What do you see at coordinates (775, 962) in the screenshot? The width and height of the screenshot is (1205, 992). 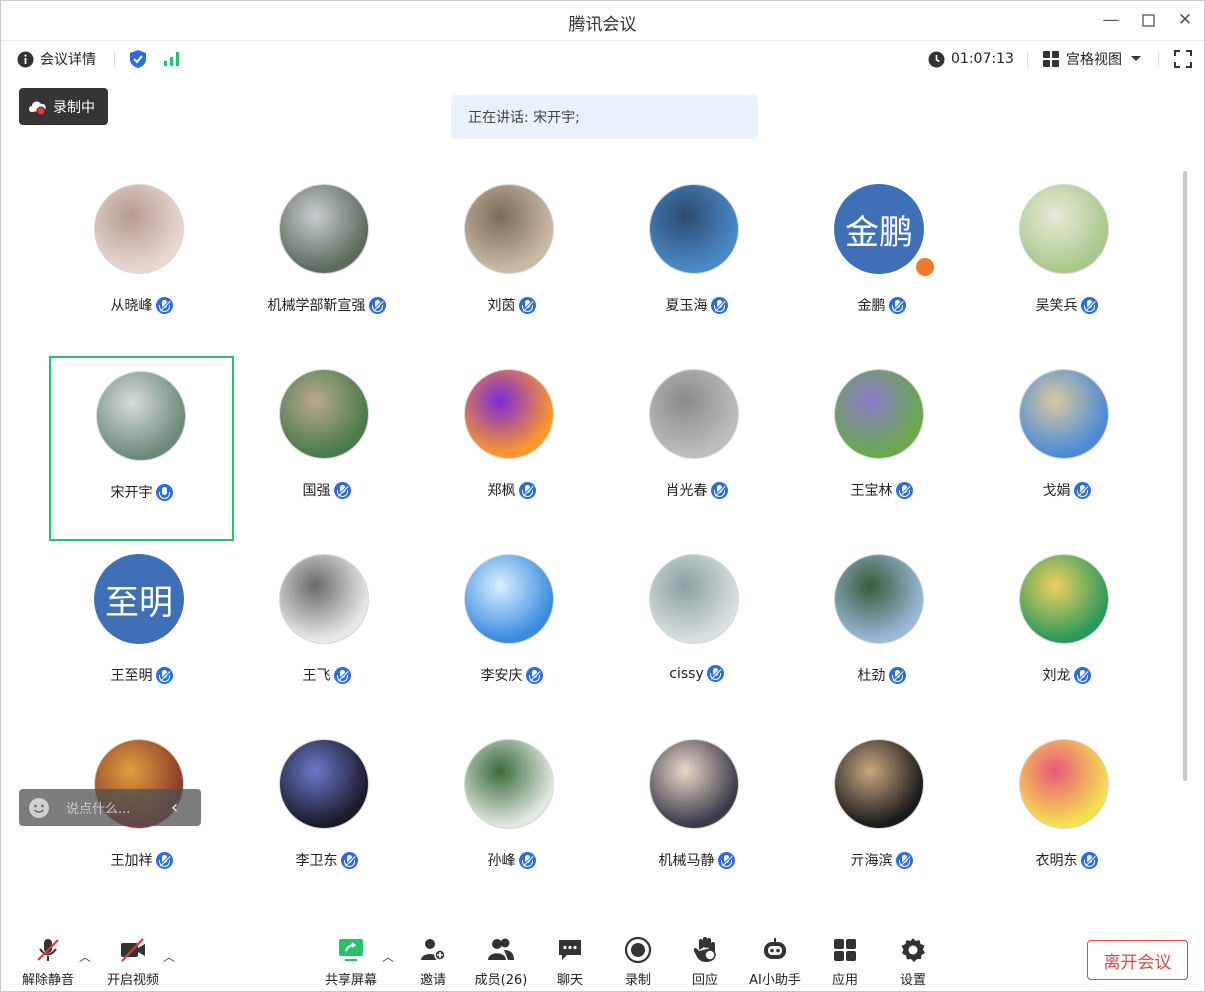 I see `ai-assistant-button: AI小助手` at bounding box center [775, 962].